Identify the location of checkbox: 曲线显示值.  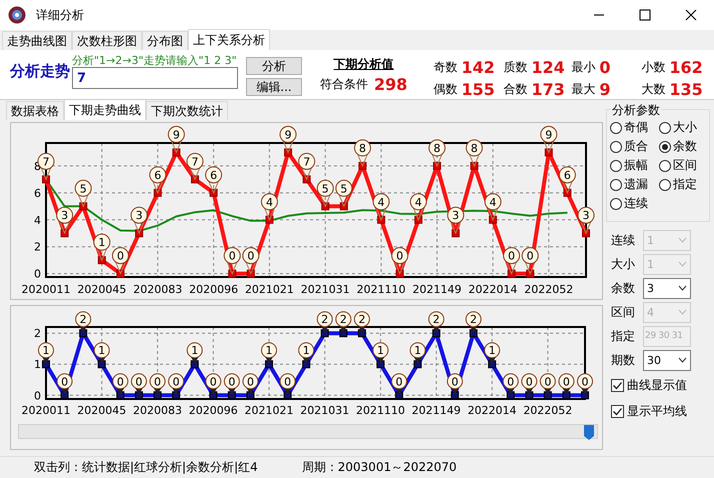
(660, 385).